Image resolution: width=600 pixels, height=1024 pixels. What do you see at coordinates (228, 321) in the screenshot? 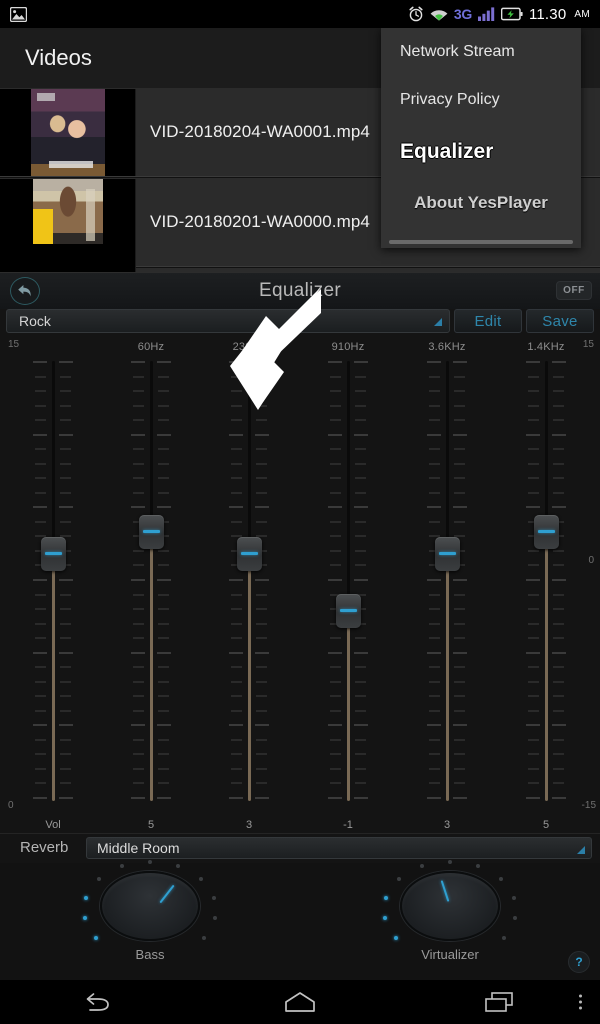
I see `preset-dropdown: Rock` at bounding box center [228, 321].